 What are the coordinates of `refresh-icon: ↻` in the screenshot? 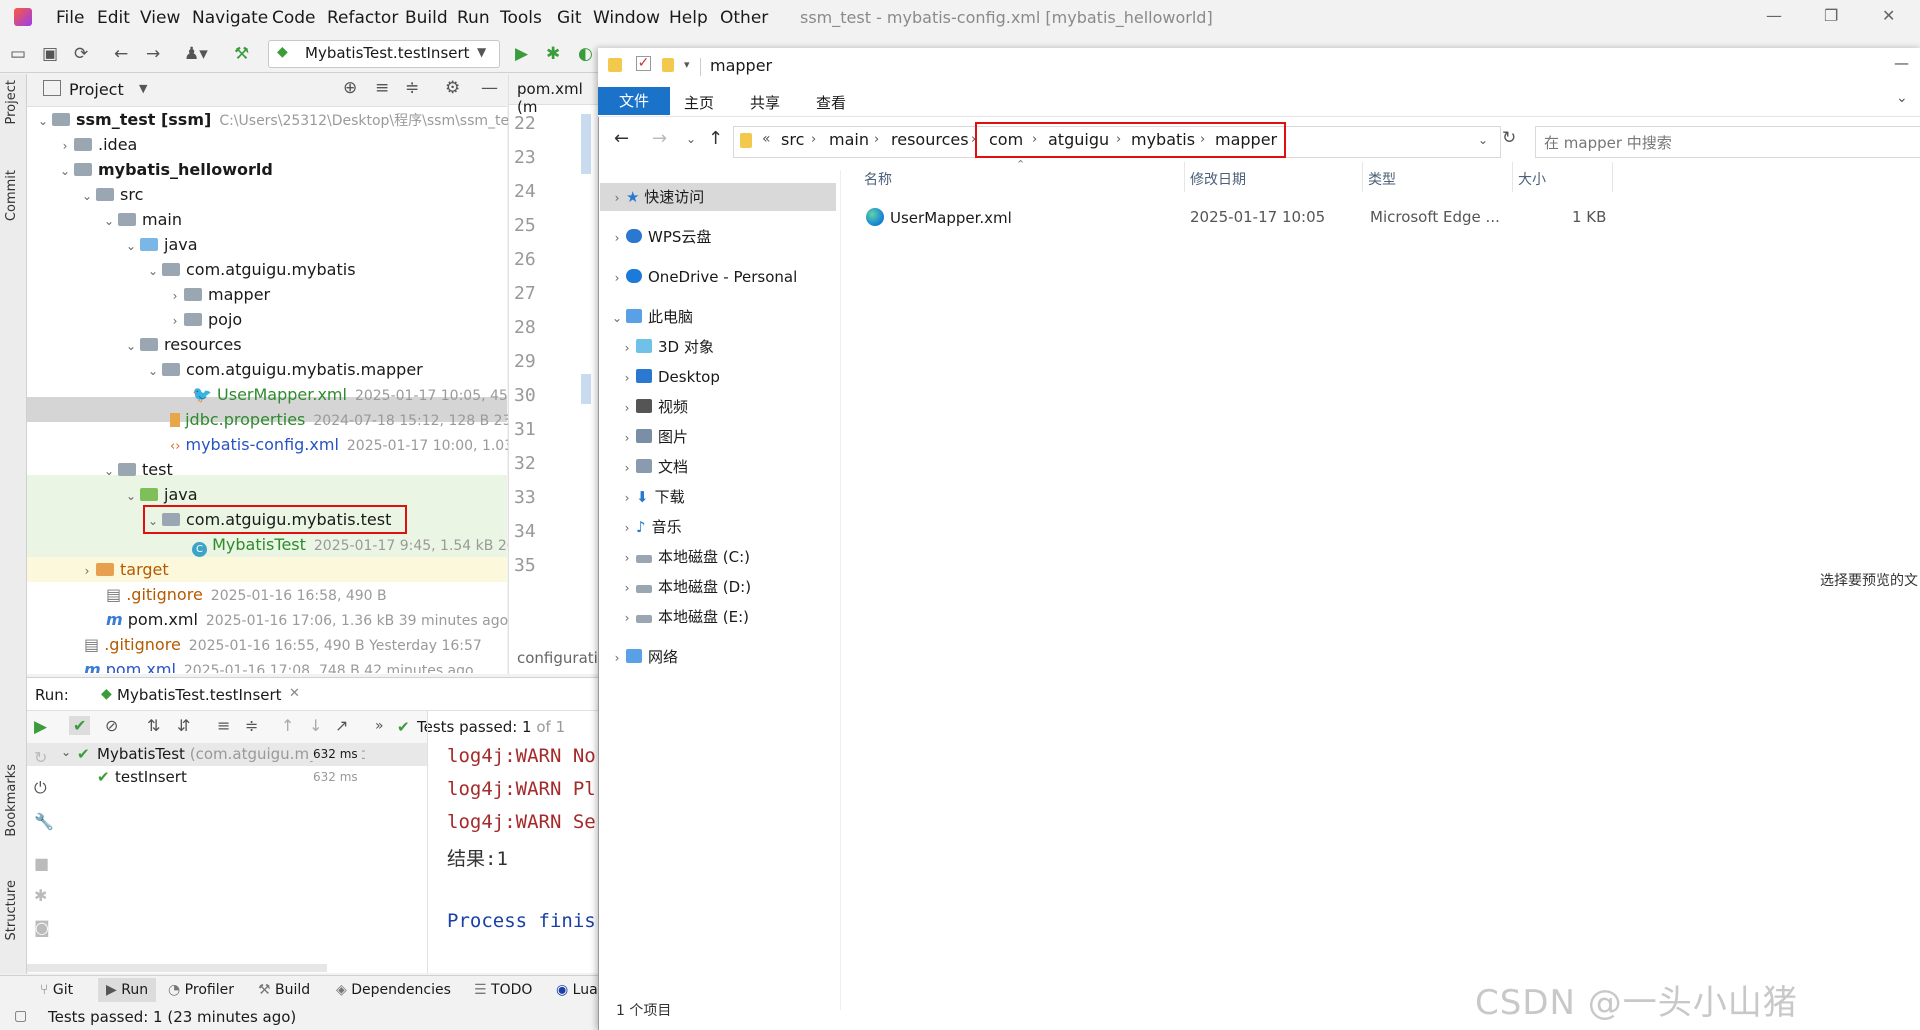 It's located at (1509, 138).